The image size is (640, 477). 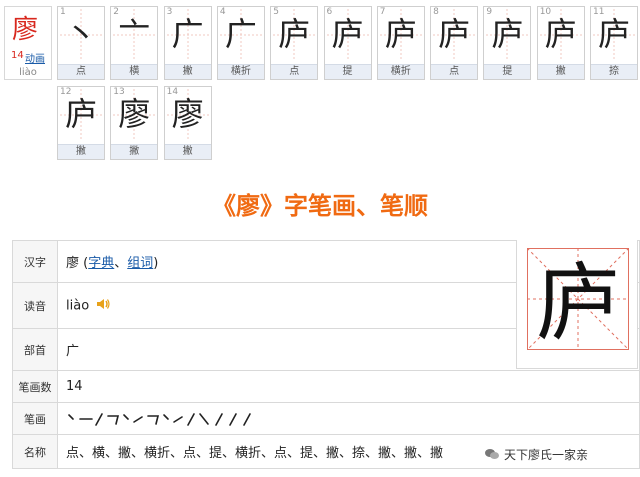 I want to click on strokes-cell, so click(x=348, y=418).